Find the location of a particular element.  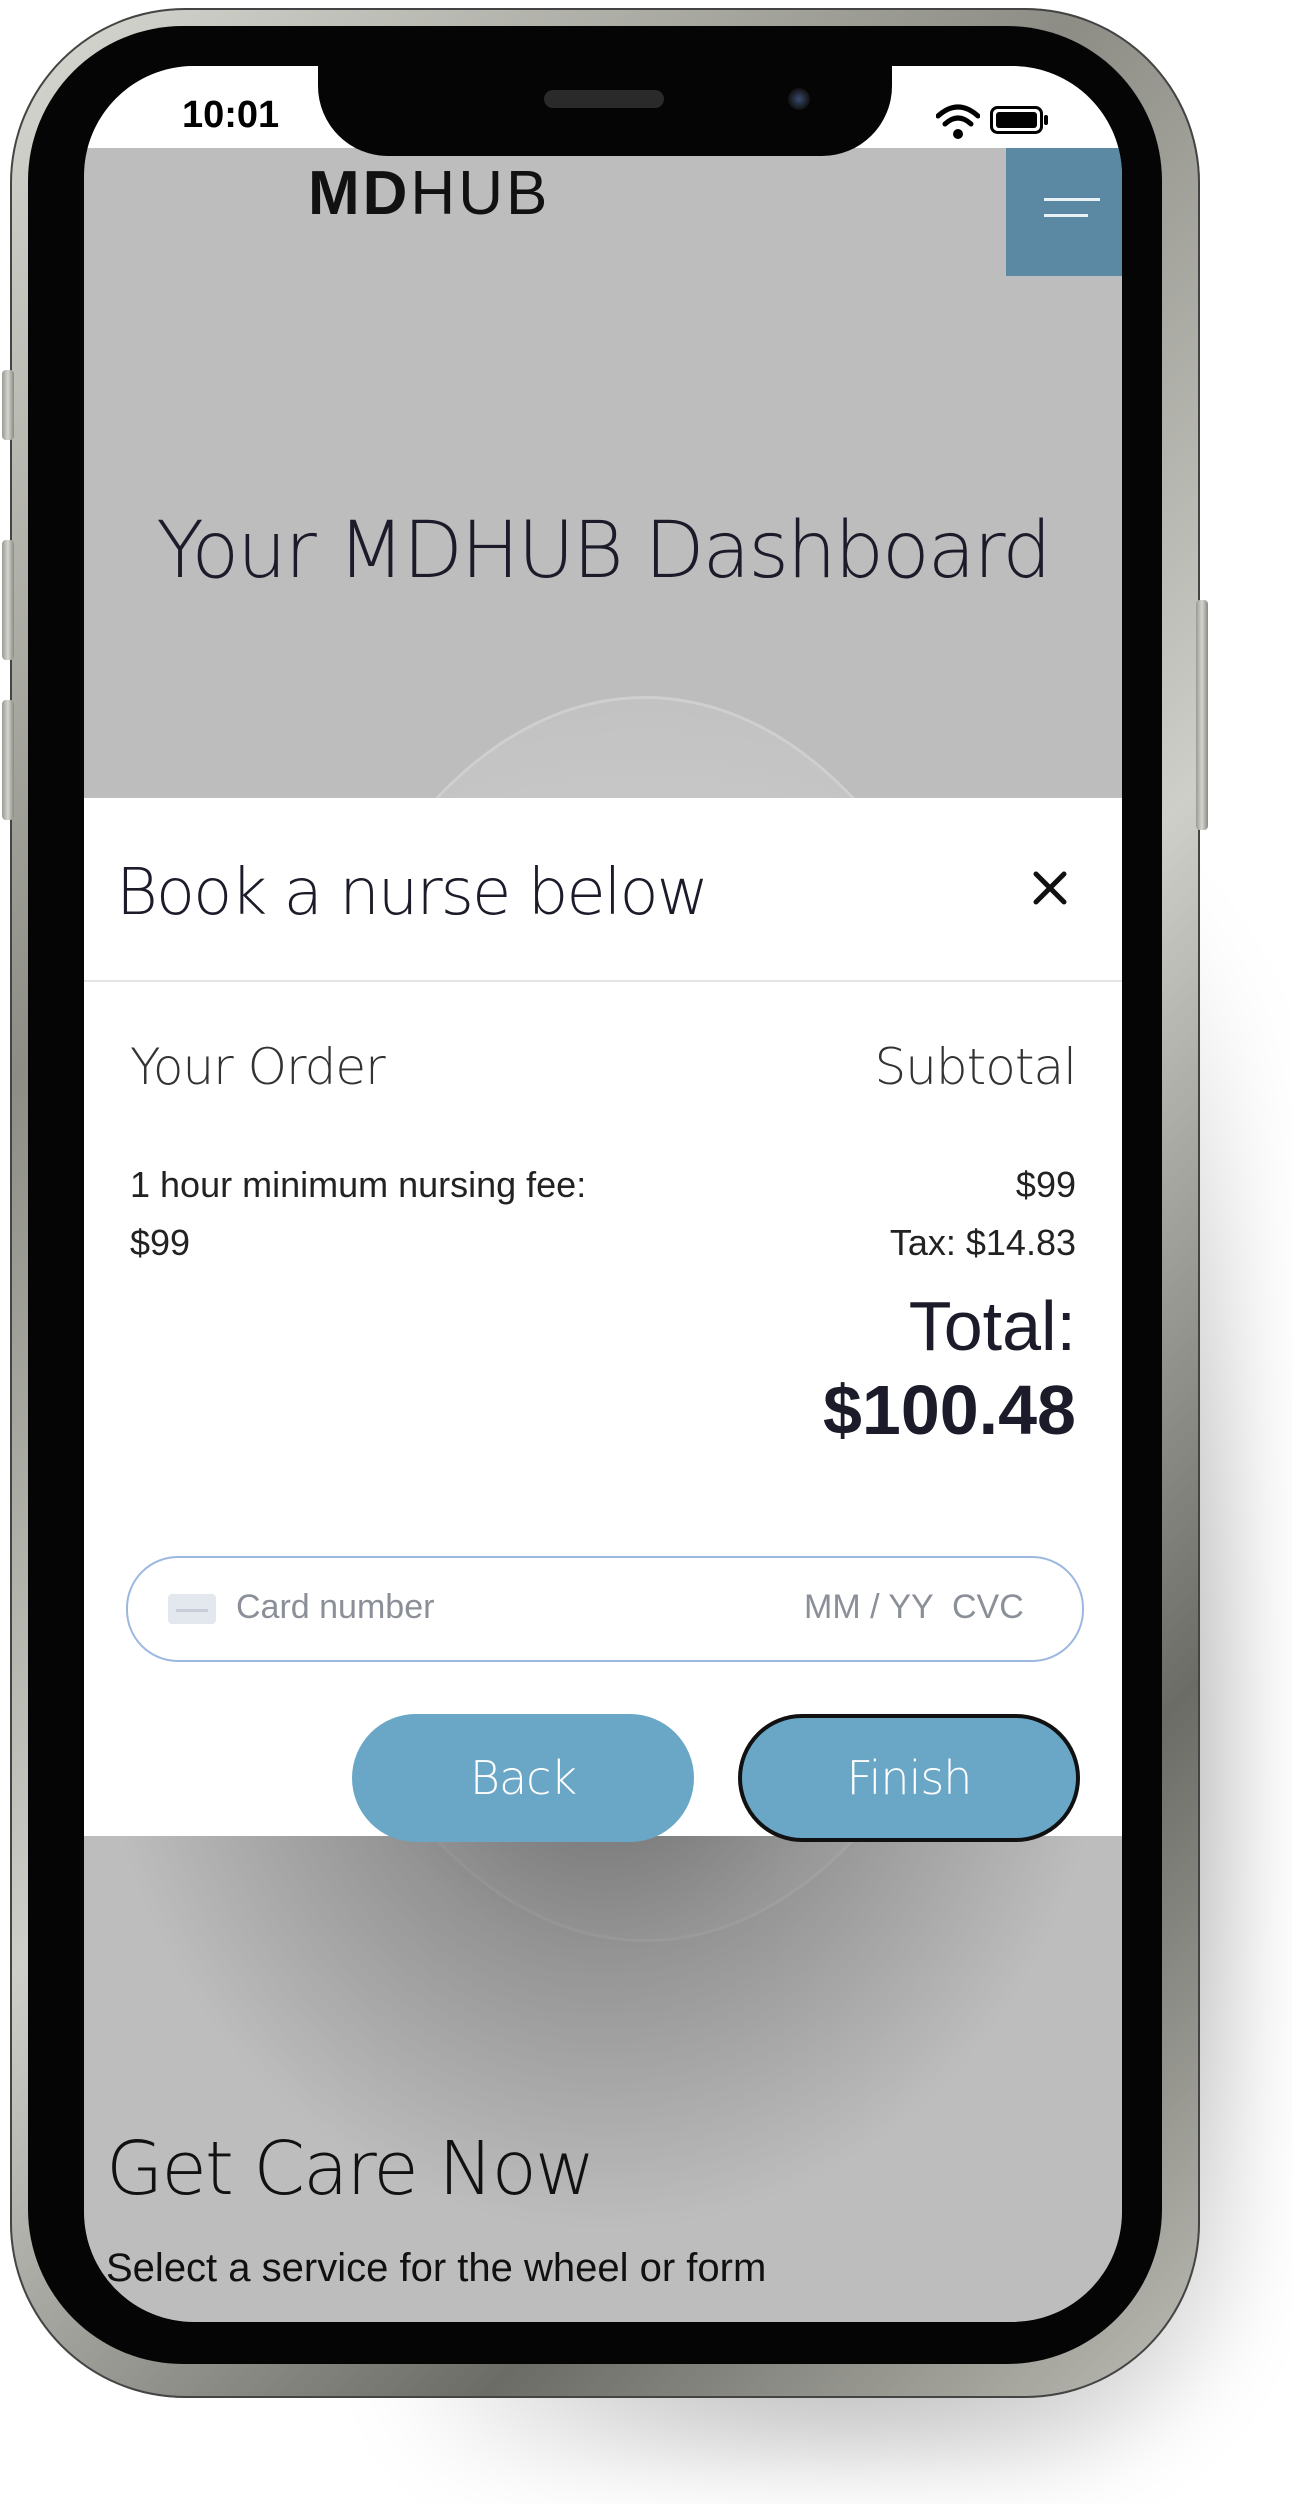

subtotal-label: Subtotal is located at coordinates (975, 1067).